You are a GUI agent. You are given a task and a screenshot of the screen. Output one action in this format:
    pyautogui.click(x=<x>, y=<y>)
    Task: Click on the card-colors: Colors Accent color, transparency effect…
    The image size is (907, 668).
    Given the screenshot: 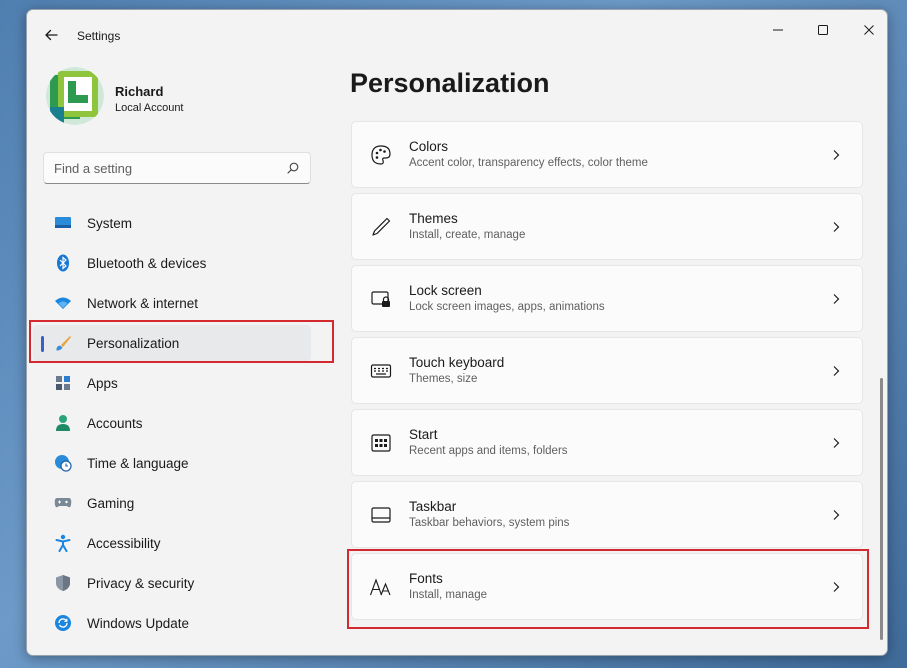 What is the action you would take?
    pyautogui.click(x=607, y=154)
    